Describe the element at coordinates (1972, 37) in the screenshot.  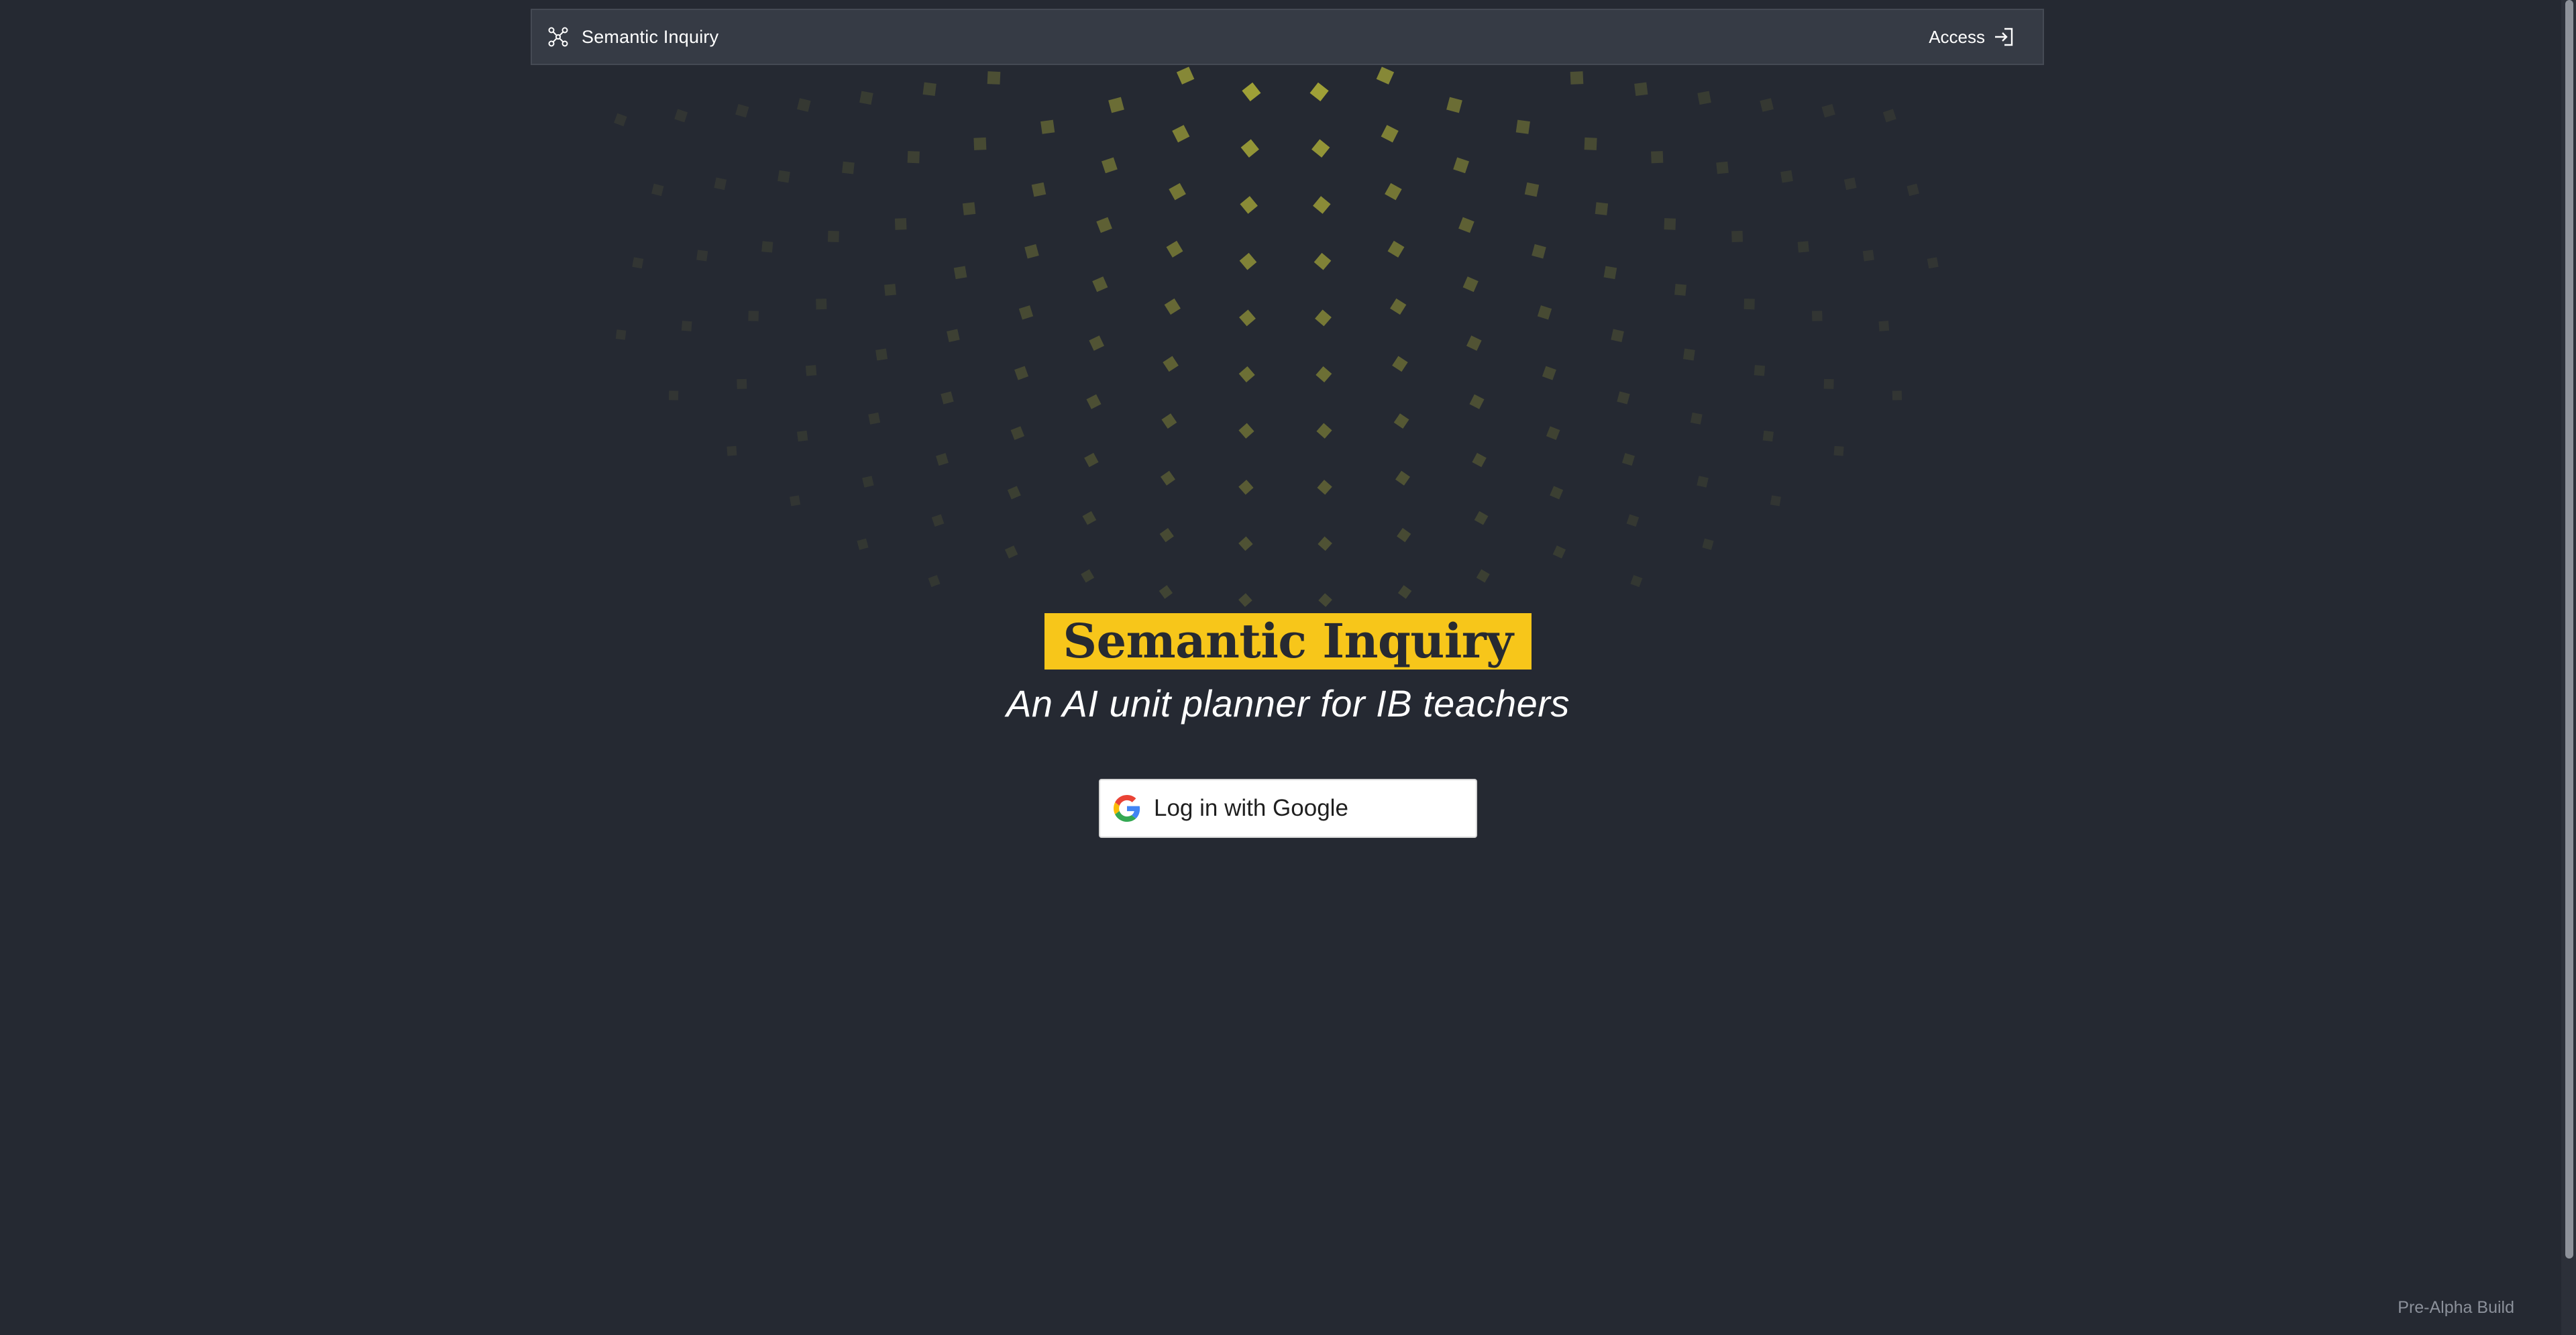
I see `access-button: Access` at that location.